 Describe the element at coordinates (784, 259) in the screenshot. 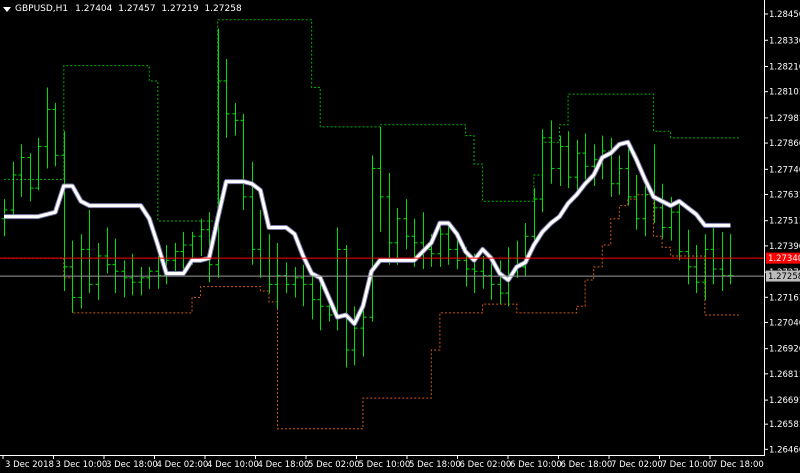

I see `ask-price-badge-text: 1.27340` at that location.